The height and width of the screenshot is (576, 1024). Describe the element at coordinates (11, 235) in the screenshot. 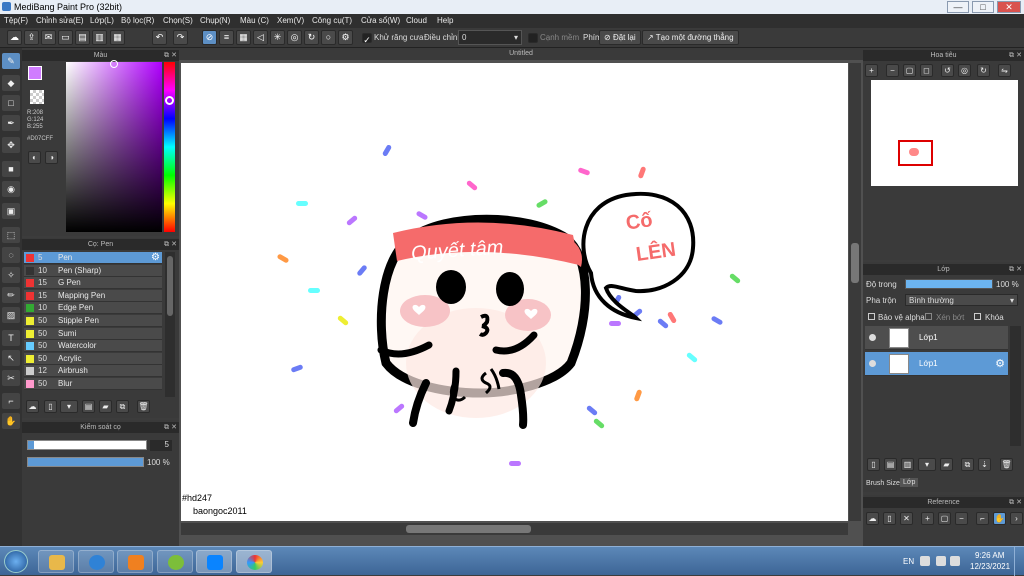

I see `select-tool-icon: ⬚` at that location.